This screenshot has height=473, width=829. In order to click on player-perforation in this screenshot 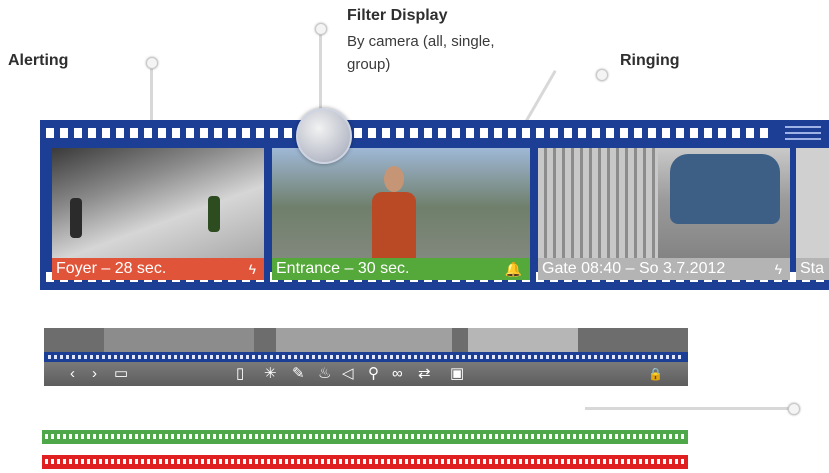, I will do `click(366, 357)`.